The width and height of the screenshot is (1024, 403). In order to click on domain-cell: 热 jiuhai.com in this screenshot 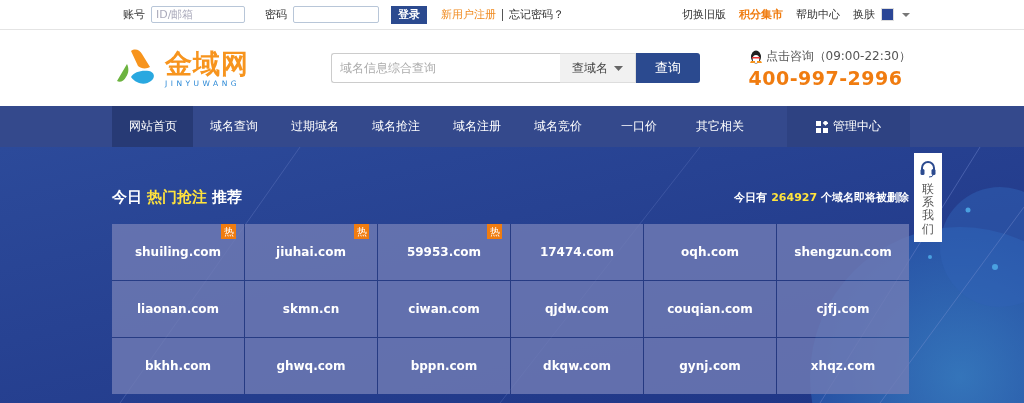, I will do `click(311, 252)`.